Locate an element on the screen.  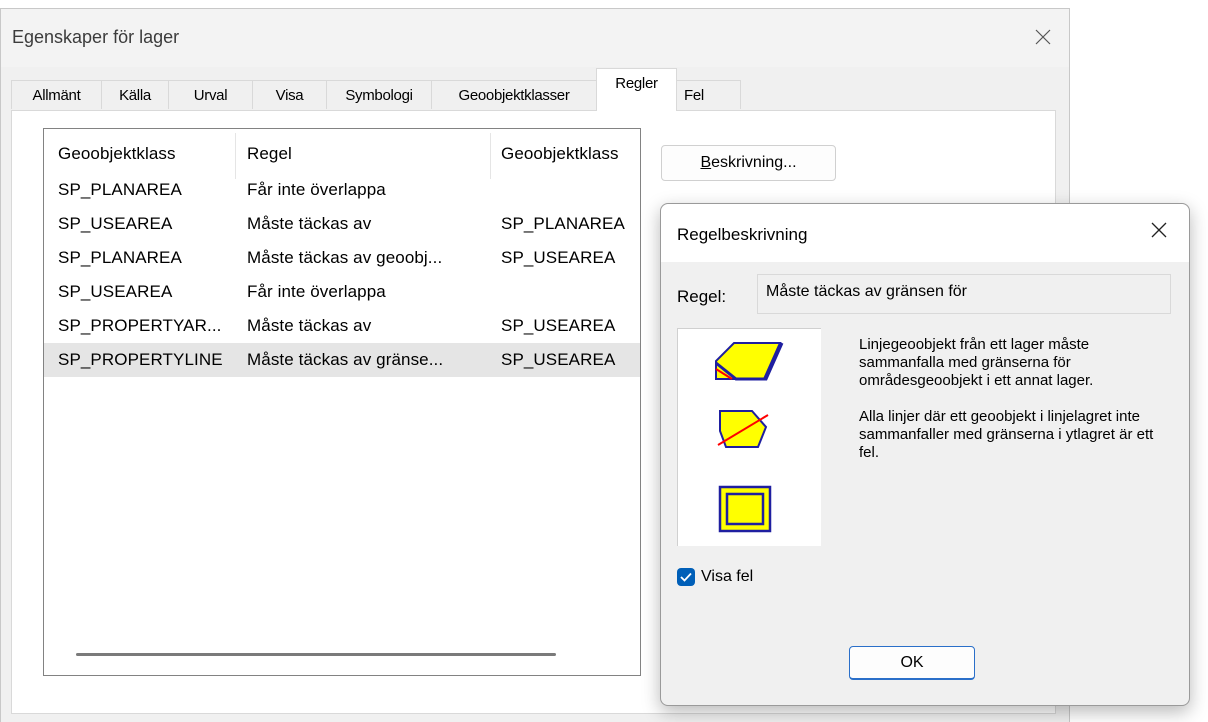
rule-valid-example-icon is located at coordinates (749, 361).